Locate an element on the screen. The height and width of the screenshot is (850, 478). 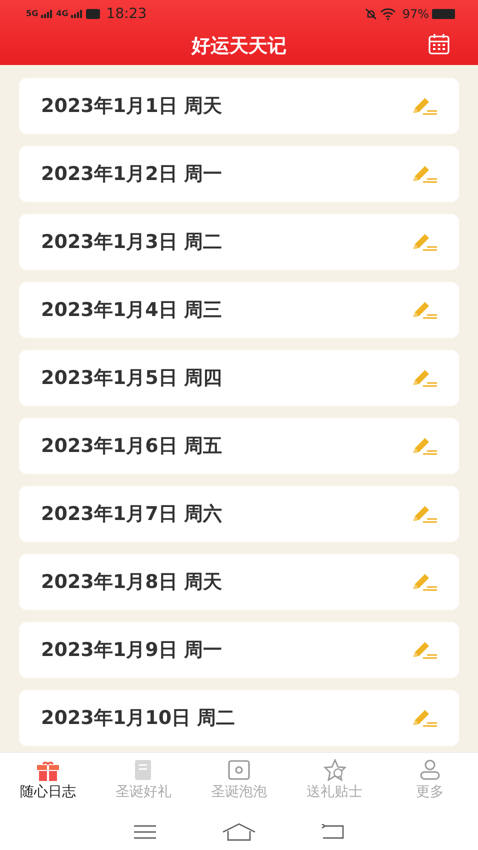
entry-date: 2023年1月8日 周天 is located at coordinates (131, 582).